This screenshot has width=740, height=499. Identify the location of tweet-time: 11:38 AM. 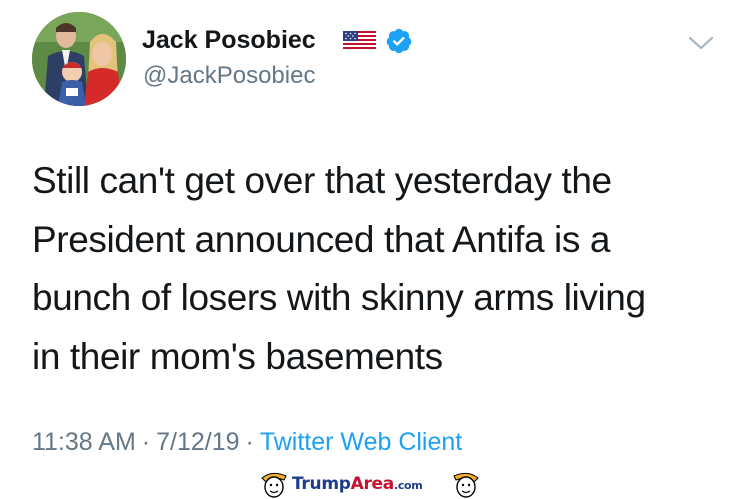
(84, 442).